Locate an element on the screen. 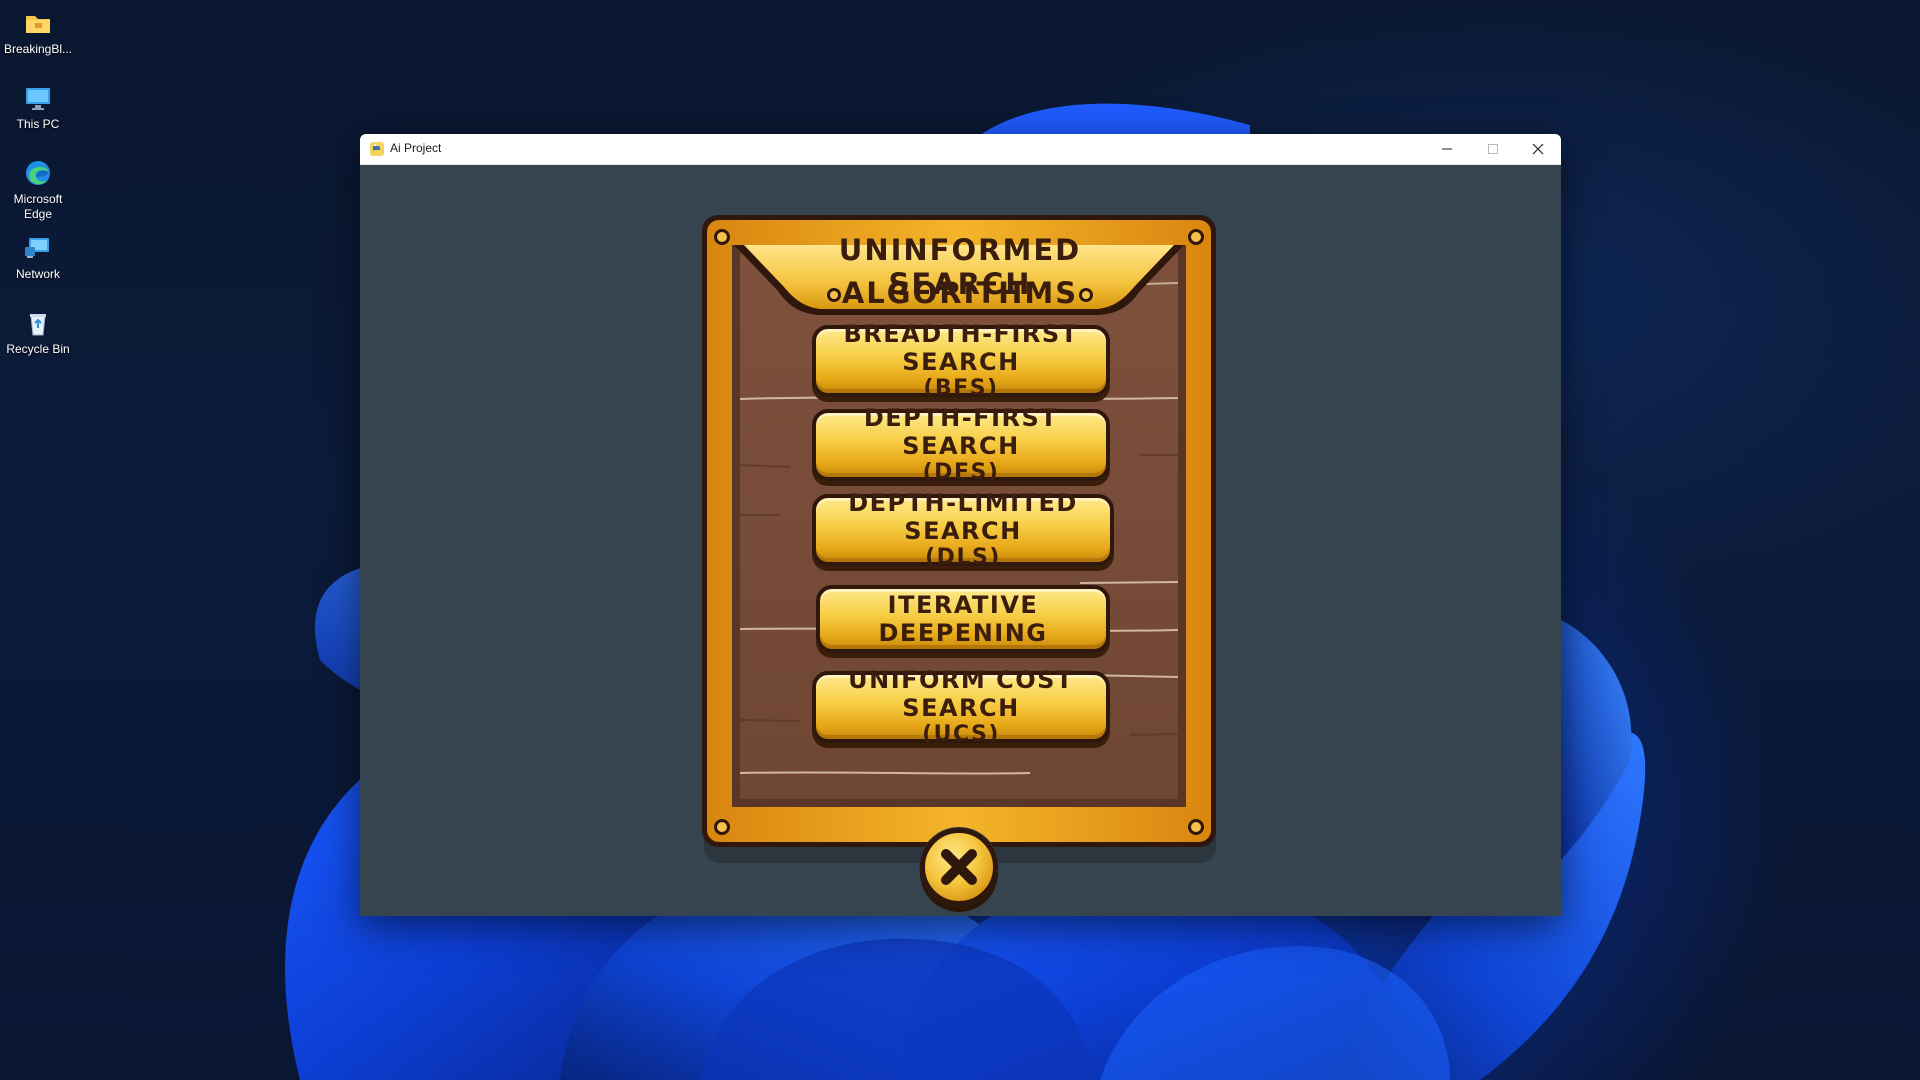 The height and width of the screenshot is (1080, 1920). maximize-button is located at coordinates (1493, 149).